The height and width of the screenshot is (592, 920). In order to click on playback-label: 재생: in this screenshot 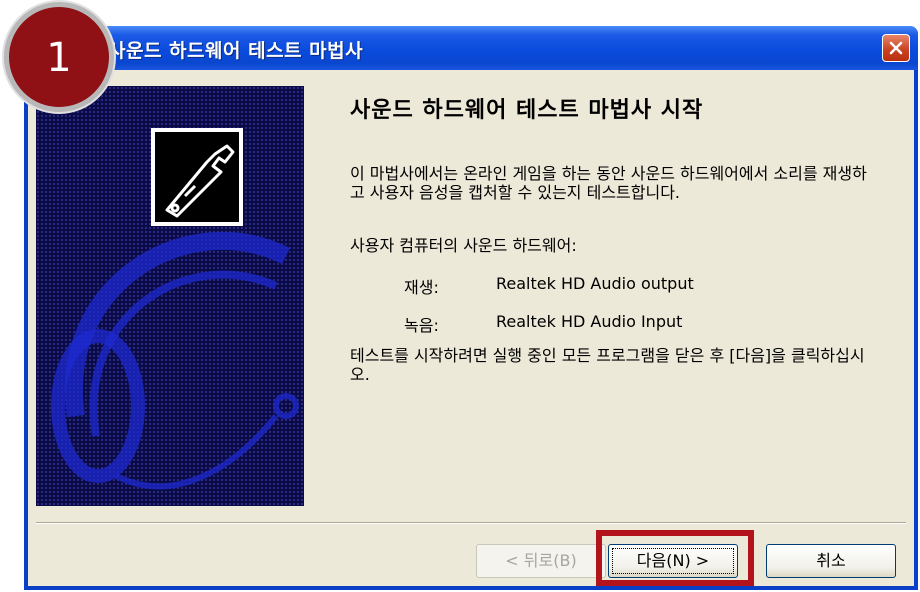, I will do `click(421, 287)`.